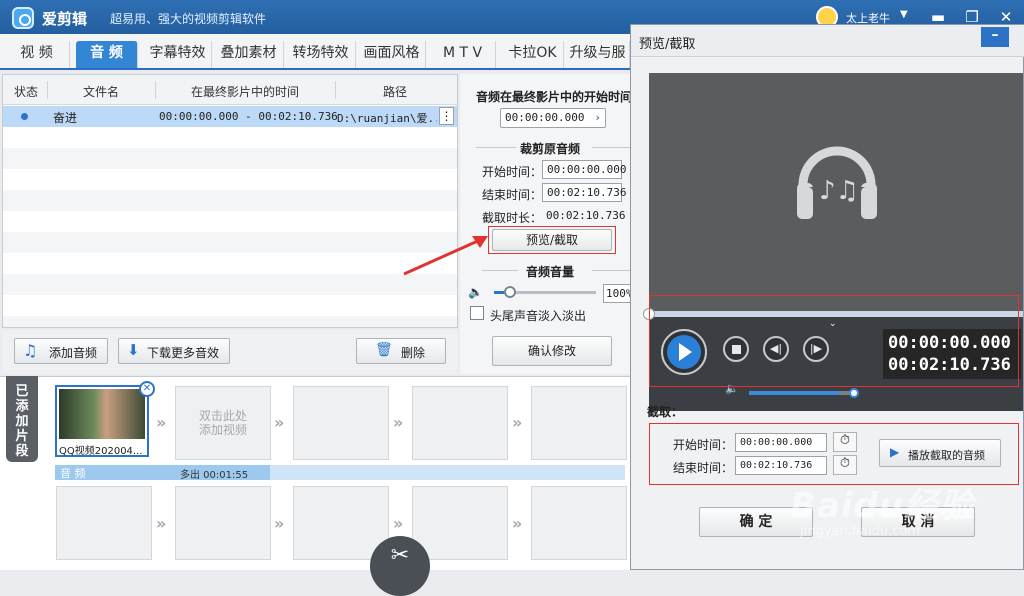  I want to click on dialog-start-field: 00:00:00.000, so click(781, 442).